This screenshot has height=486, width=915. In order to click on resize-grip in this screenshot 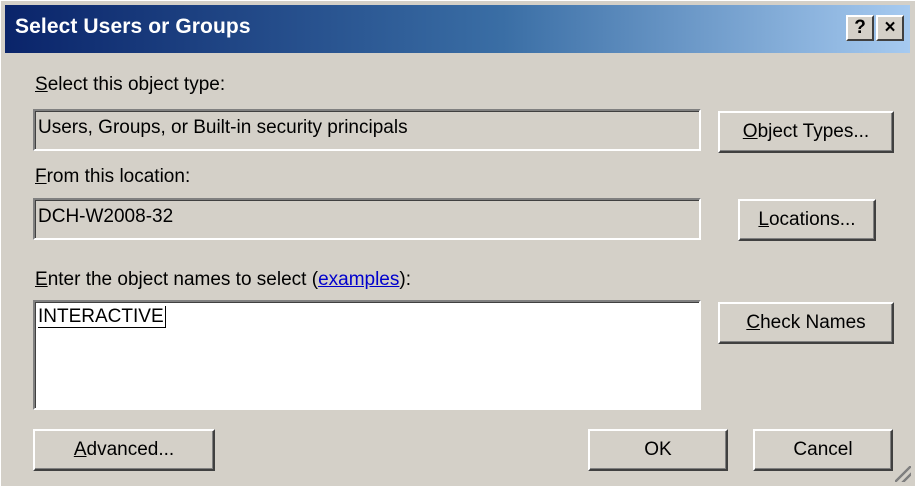, I will do `click(903, 474)`.